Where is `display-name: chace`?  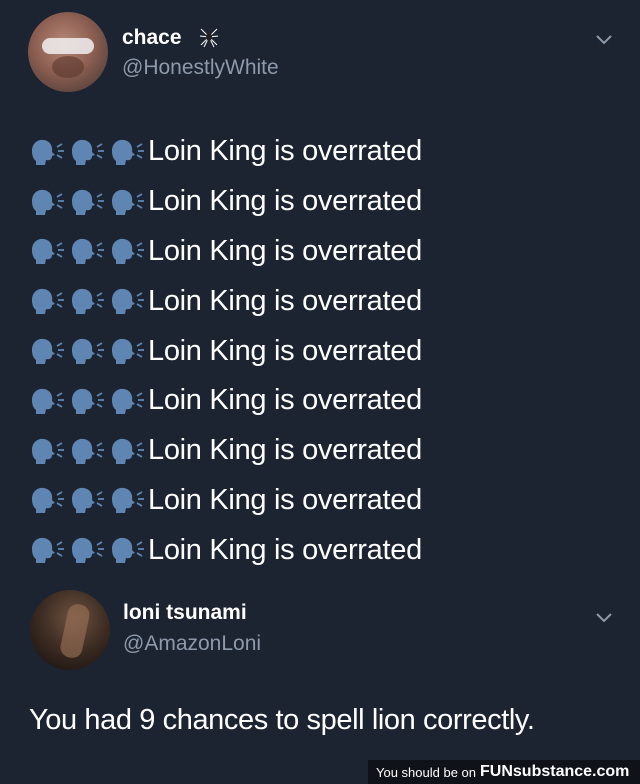
display-name: chace is located at coordinates (152, 38).